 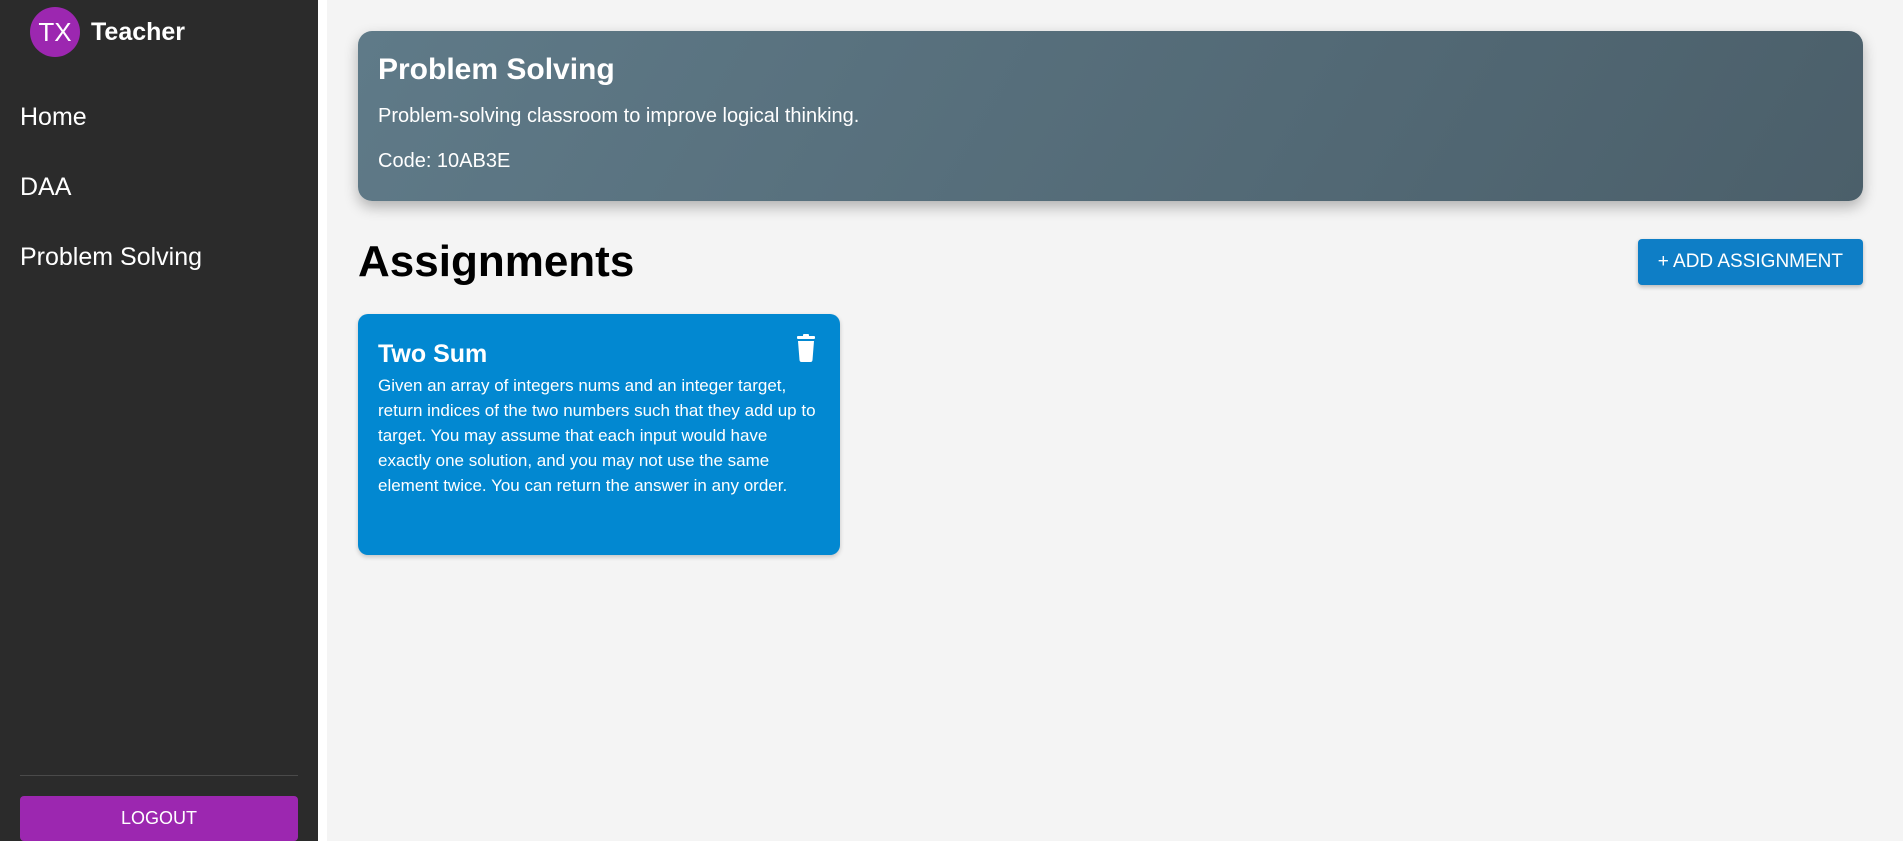 I want to click on assignments-heading: Assignments, so click(x=496, y=261).